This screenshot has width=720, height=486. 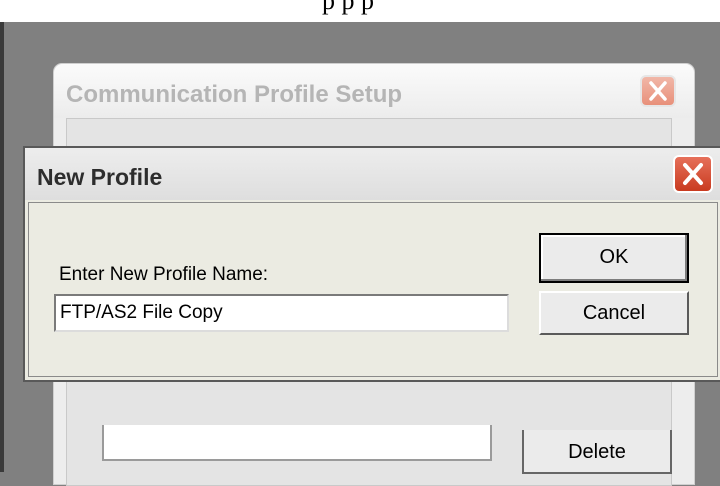 I want to click on bg-window-titlebar: Communication Profile Setup, so click(x=374, y=91).